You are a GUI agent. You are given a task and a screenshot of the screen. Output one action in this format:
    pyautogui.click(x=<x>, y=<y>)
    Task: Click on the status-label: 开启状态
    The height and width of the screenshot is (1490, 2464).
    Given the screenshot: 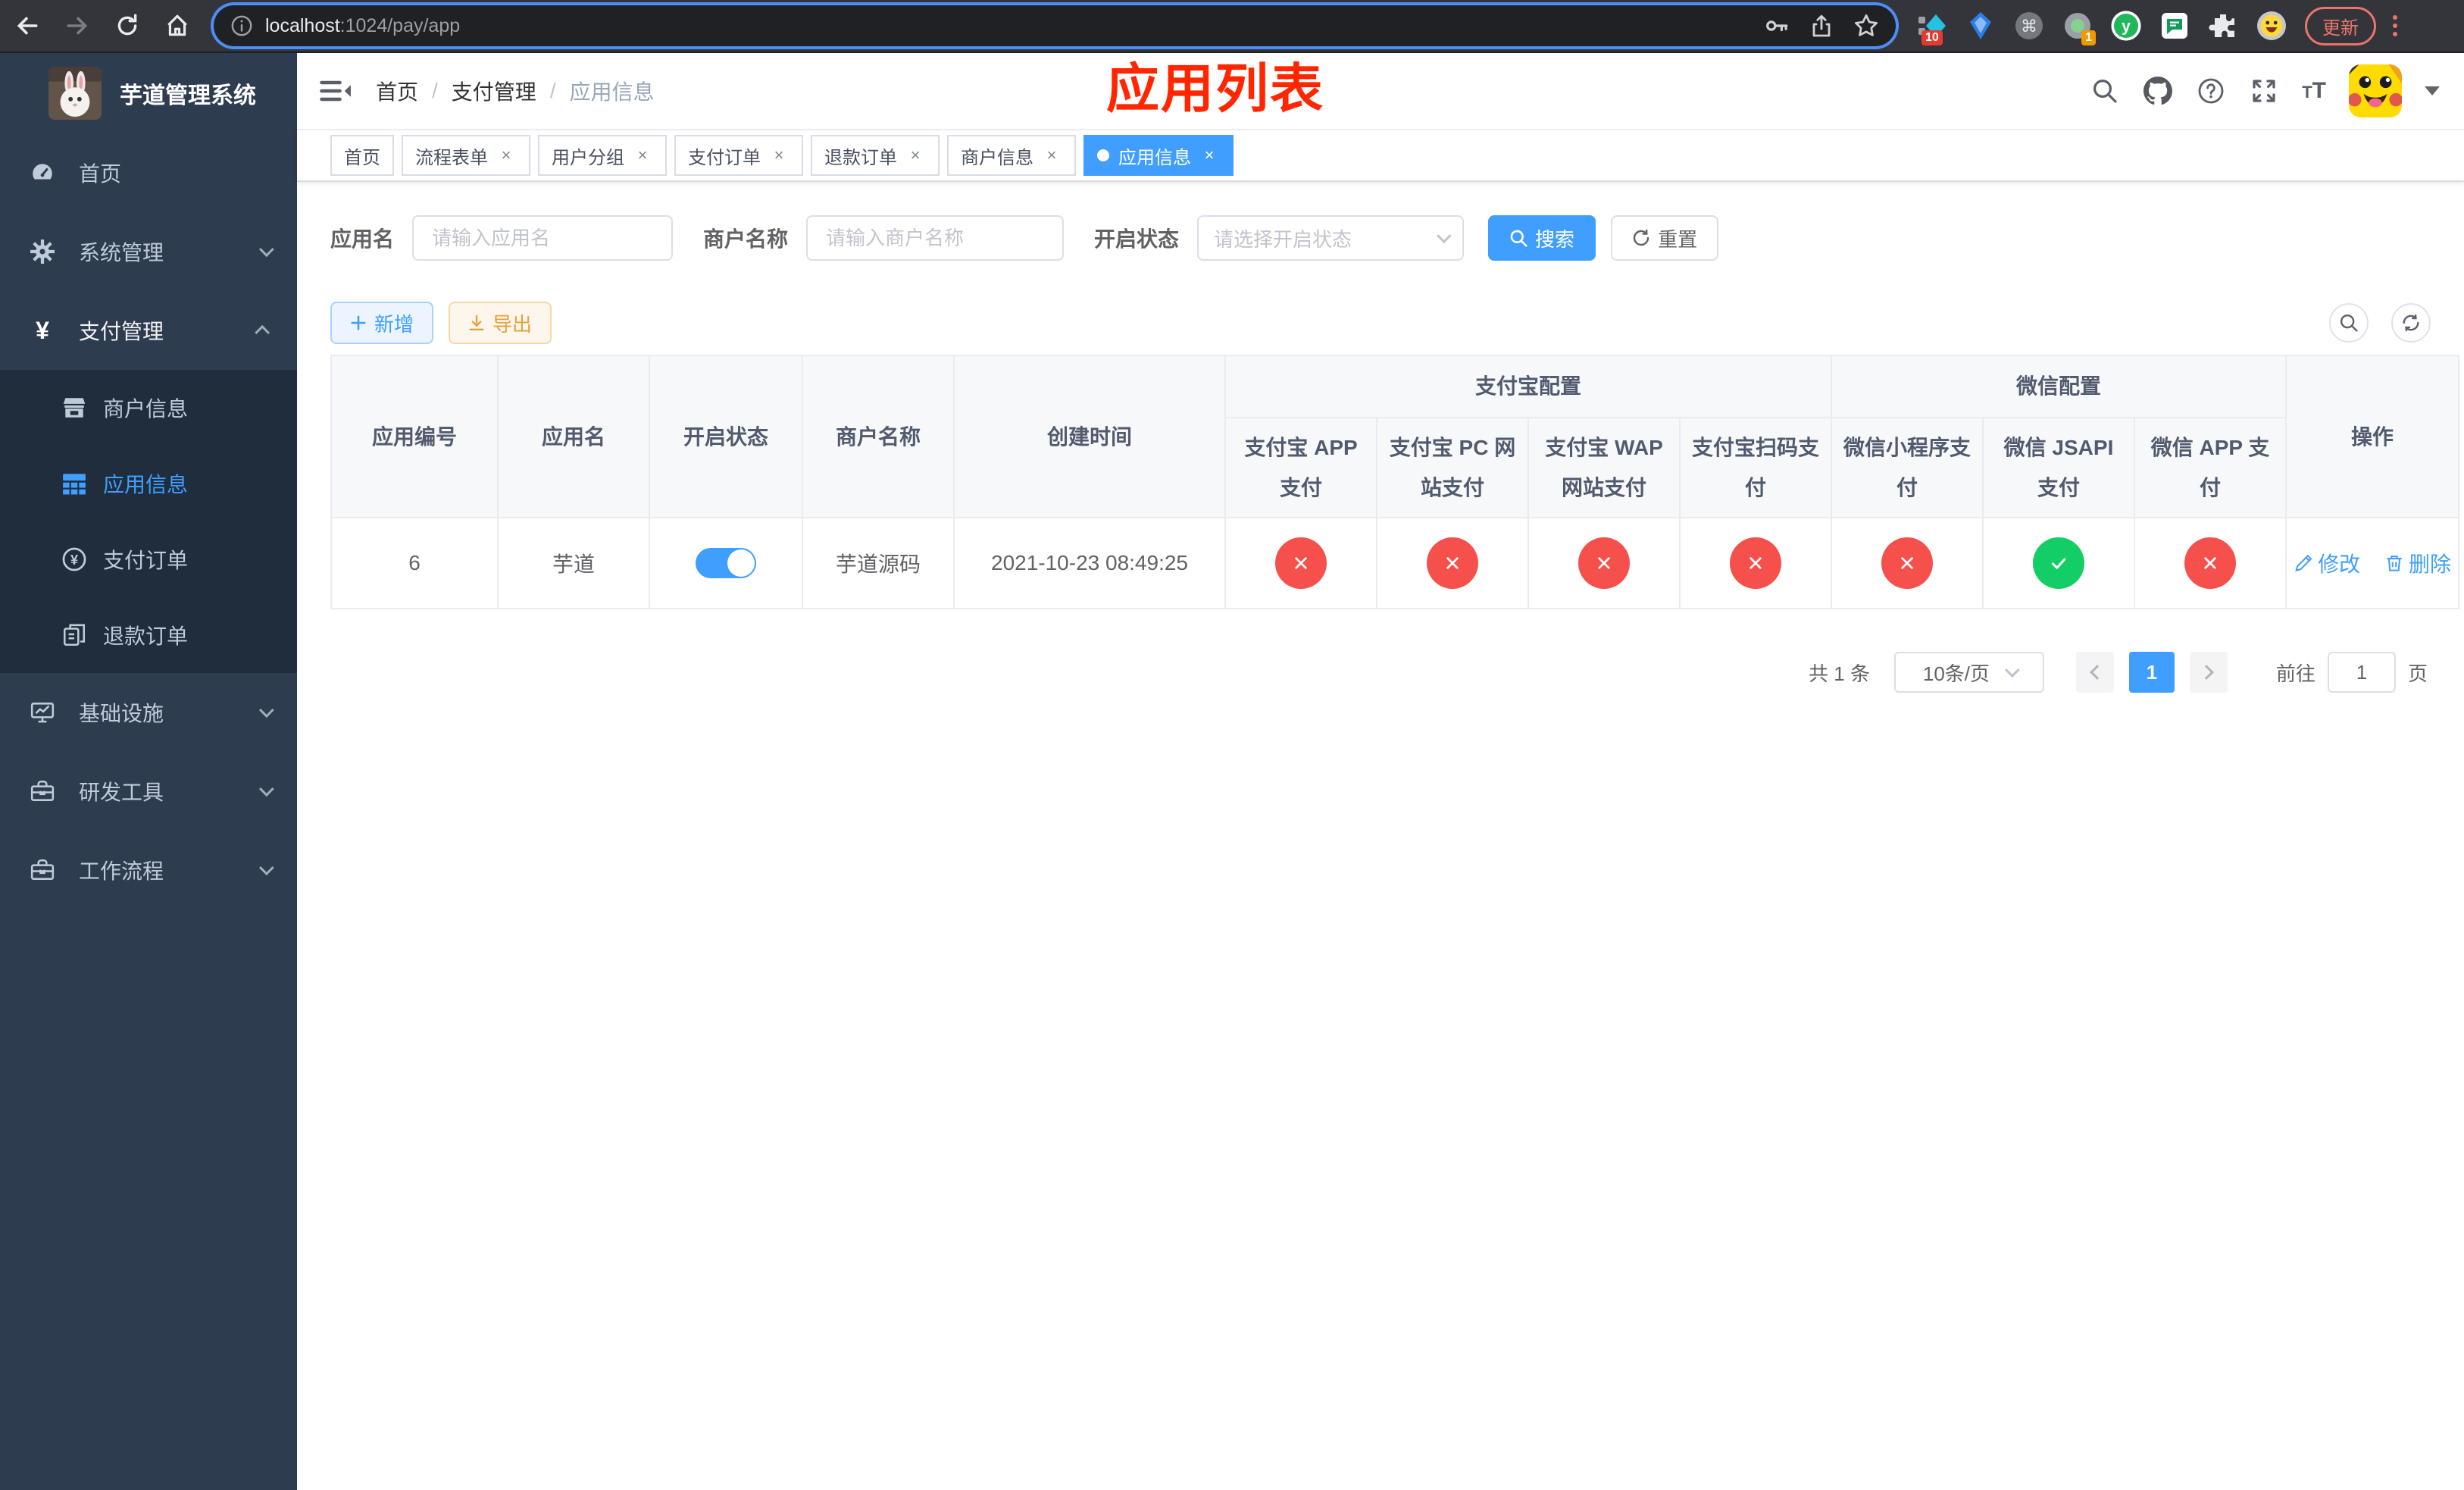 What is the action you would take?
    pyautogui.click(x=1137, y=239)
    